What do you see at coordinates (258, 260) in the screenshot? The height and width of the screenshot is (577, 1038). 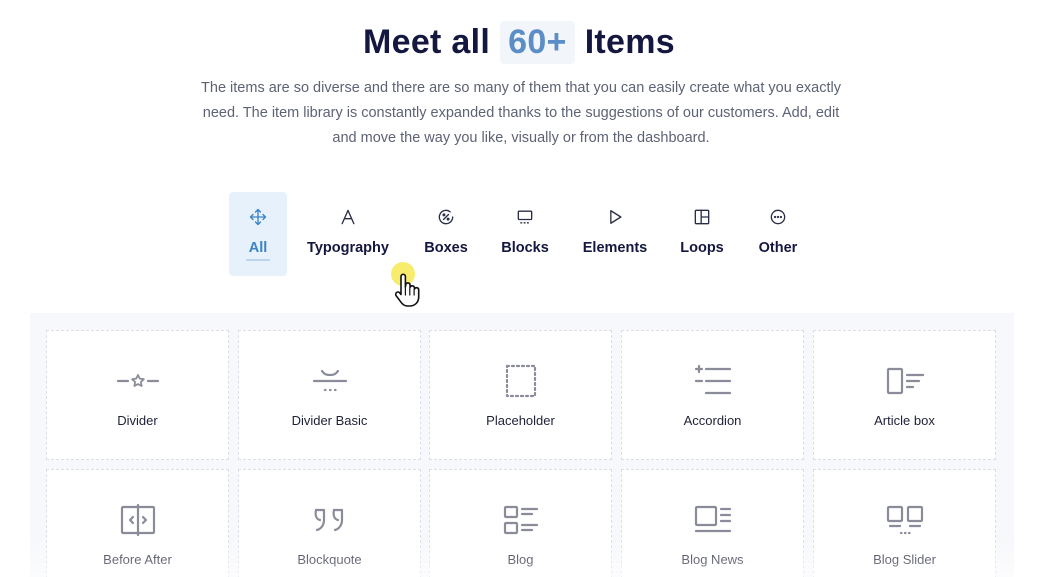 I see `active-tab-underline` at bounding box center [258, 260].